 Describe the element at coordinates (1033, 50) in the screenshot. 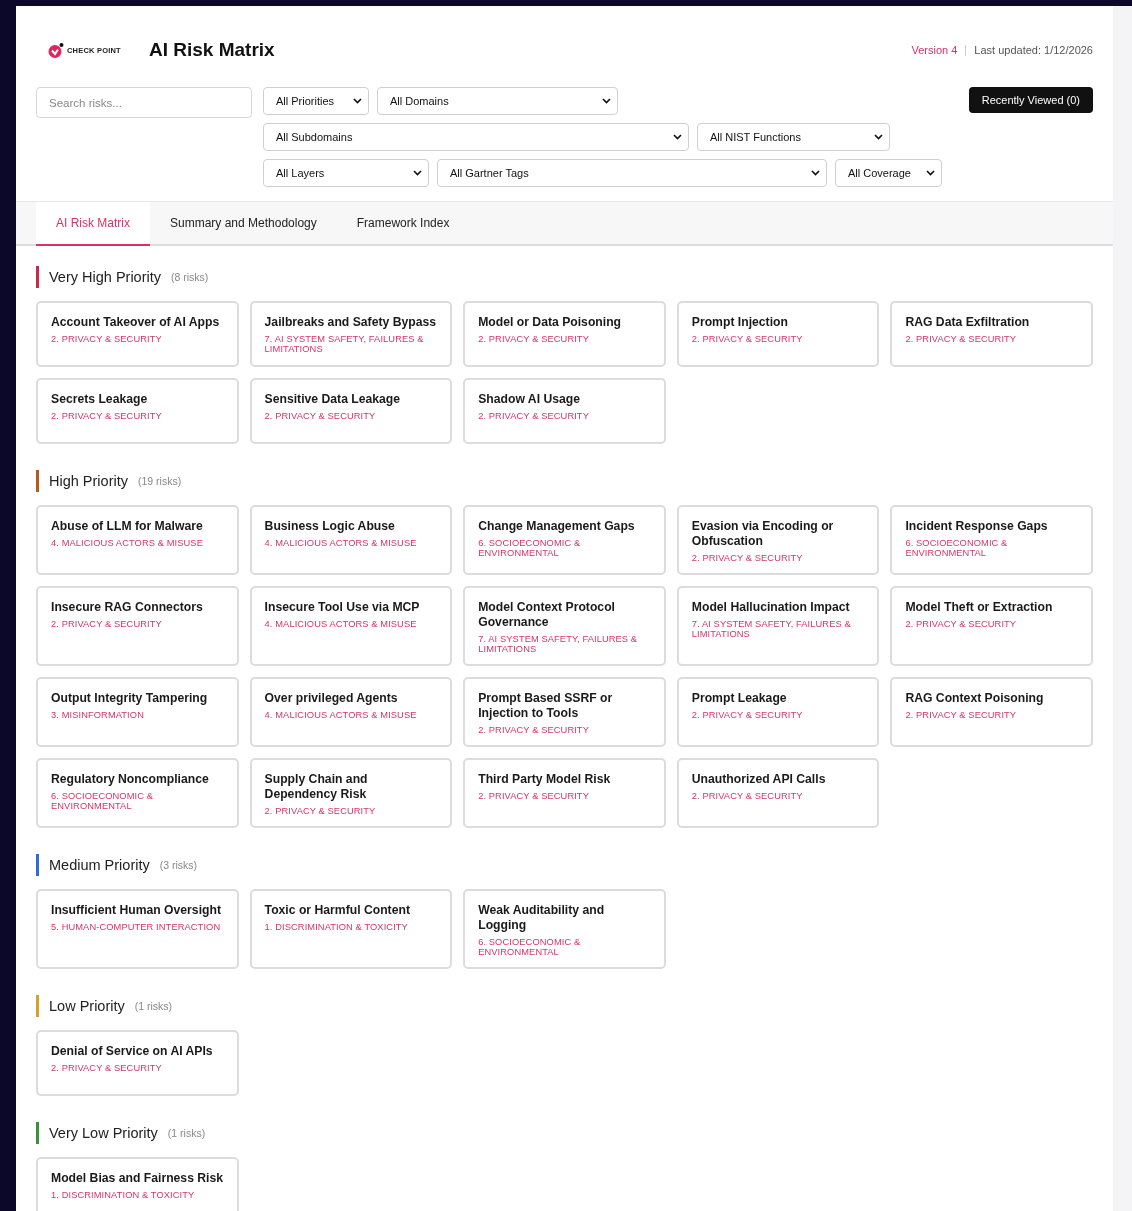

I see `last-updated: Last updated: 1/12/2026` at that location.